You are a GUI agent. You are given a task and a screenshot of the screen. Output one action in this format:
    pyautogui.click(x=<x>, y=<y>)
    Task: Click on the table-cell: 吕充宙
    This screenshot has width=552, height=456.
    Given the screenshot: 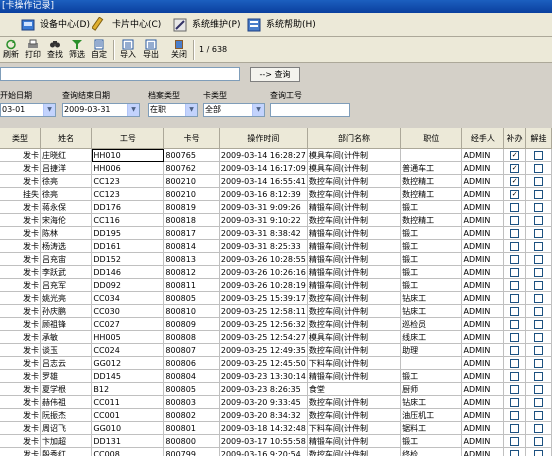 What is the action you would take?
    pyautogui.click(x=66, y=259)
    